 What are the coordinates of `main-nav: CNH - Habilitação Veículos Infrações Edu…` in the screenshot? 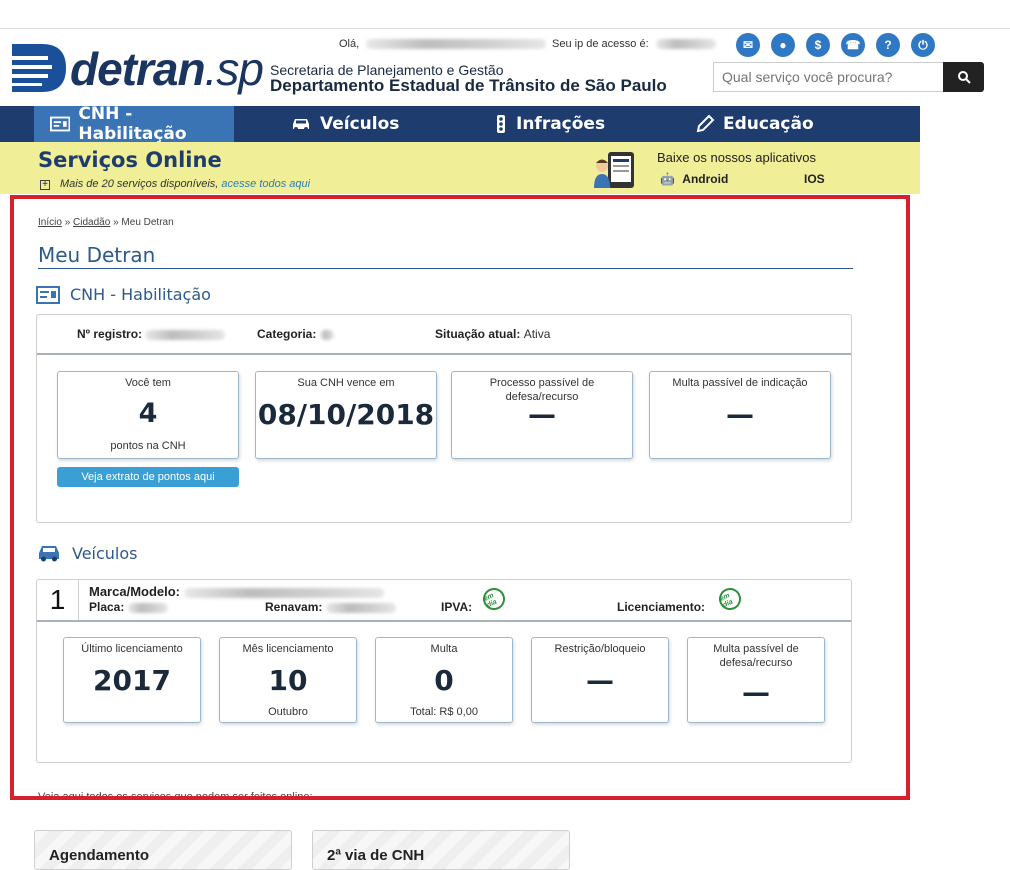 It's located at (460, 124).